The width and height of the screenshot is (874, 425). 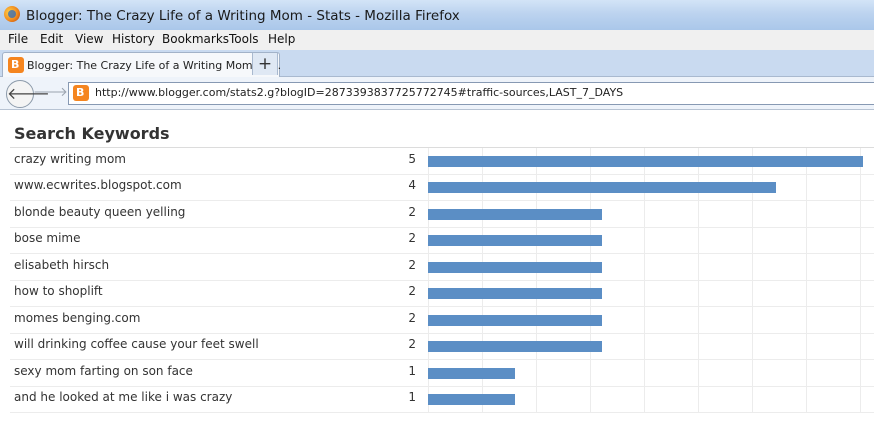 I want to click on keyword-text: elisabeth hirsch, so click(x=62, y=265).